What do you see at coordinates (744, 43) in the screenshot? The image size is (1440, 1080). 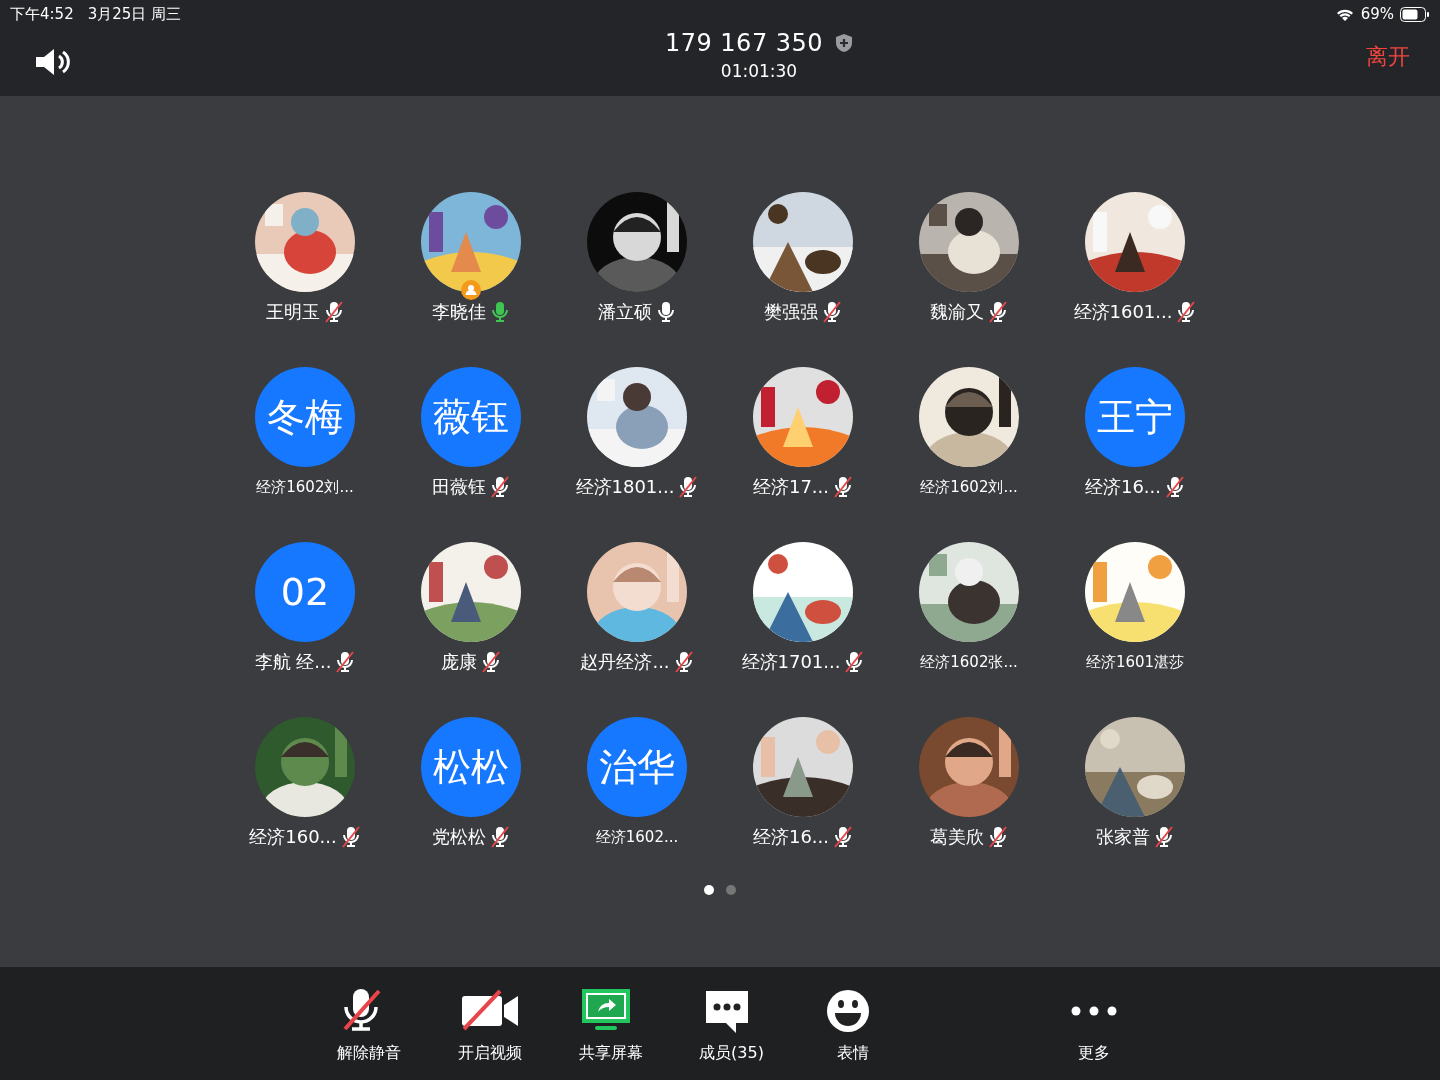 I see `meeting-id: 179 167 350` at bounding box center [744, 43].